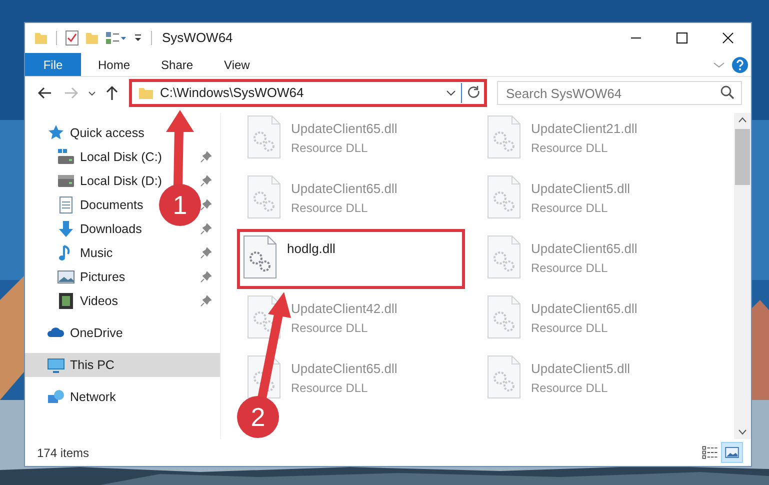 This screenshot has width=769, height=485. I want to click on file-name: UpdateClient42.dll, so click(344, 309).